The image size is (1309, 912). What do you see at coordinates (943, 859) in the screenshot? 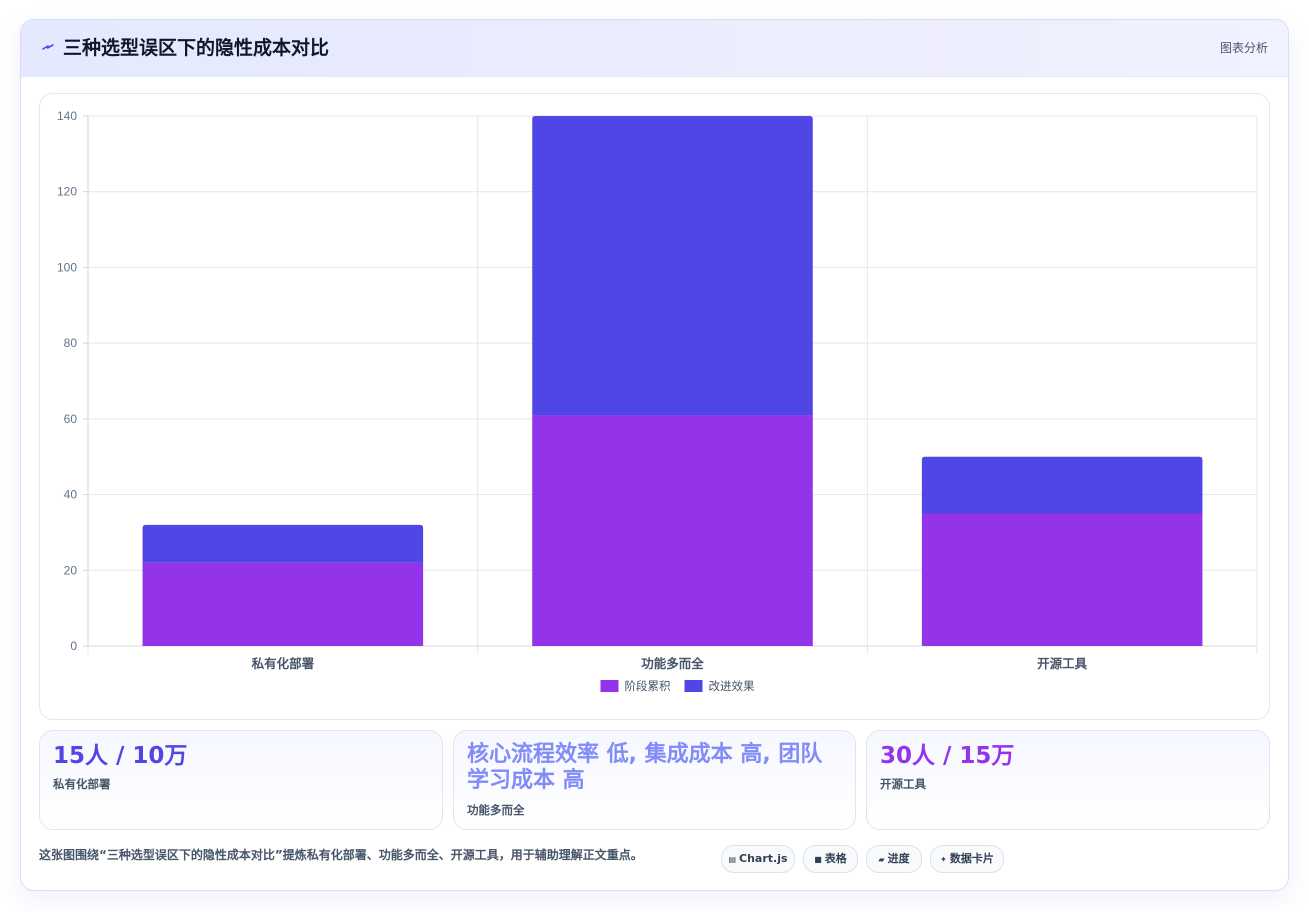
I see `sparkle-icon: ✦` at bounding box center [943, 859].